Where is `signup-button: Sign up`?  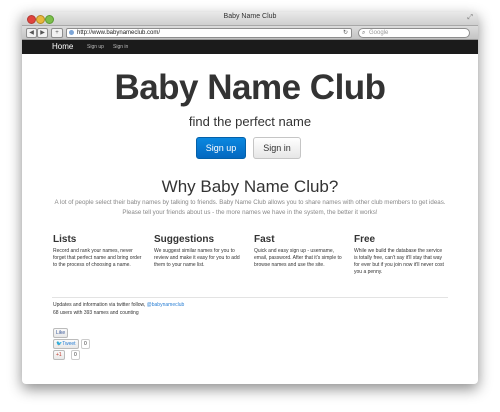 signup-button: Sign up is located at coordinates (221, 148).